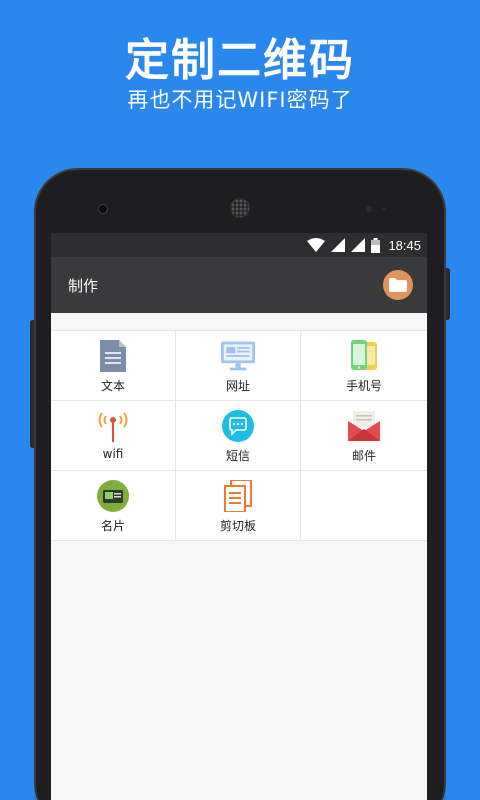  Describe the element at coordinates (113, 356) in the screenshot. I see `document-icon` at that location.